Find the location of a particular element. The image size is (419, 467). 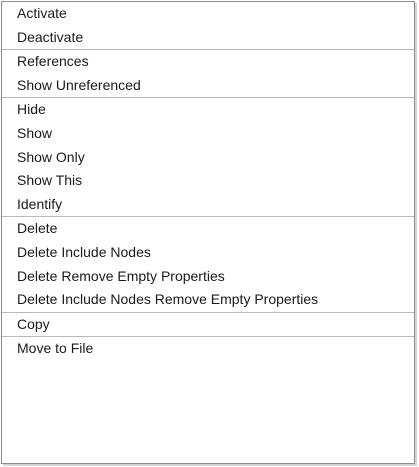

menu-group-references: References Show Unreferenced is located at coordinates (208, 74).